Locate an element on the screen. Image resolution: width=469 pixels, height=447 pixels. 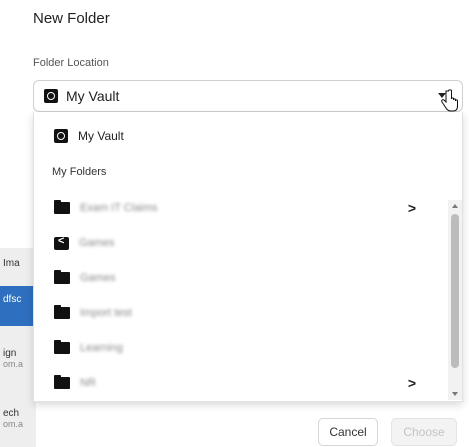
background-page: Ima dfsc ign om.a ech om.a is located at coordinates (18, 347).